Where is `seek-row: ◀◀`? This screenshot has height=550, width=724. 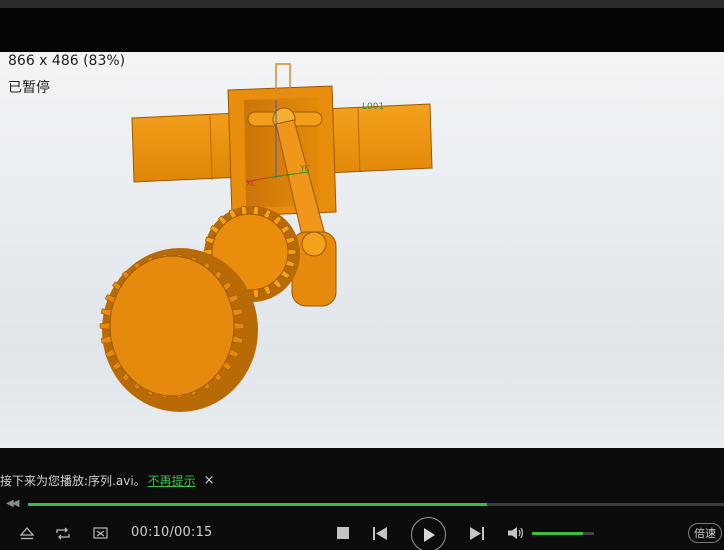 seek-row: ◀◀ is located at coordinates (362, 505).